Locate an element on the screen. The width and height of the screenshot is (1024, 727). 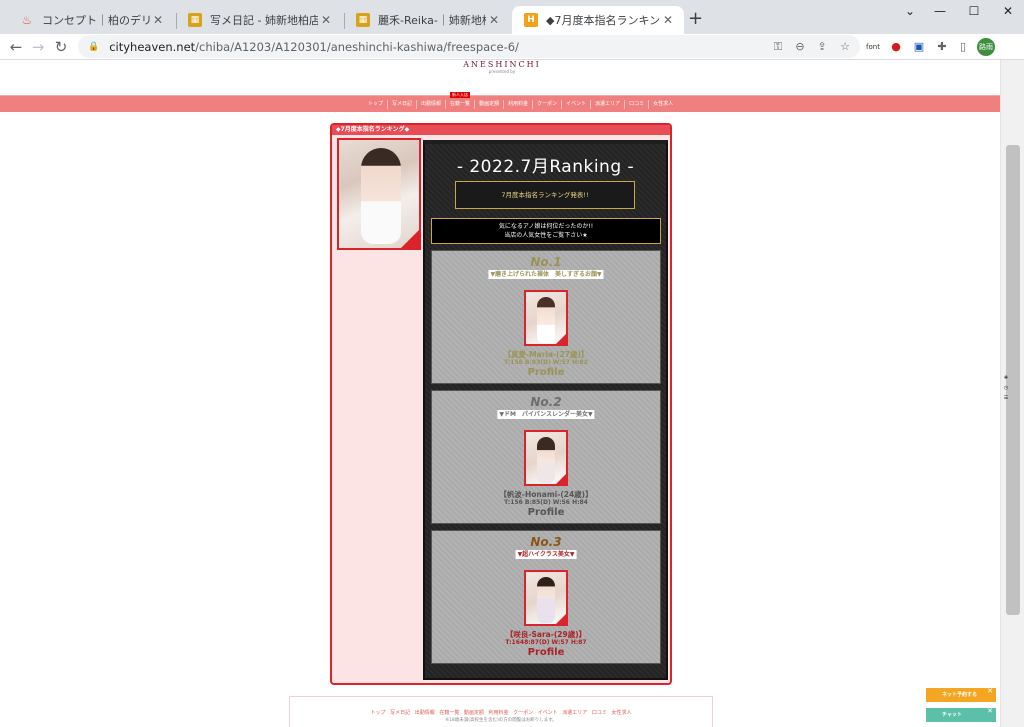
browser-tab-1: ▦ 写メ日記 - 姉新地柏店｜柏発 デリヘル ✕ is located at coordinates (259, 20).